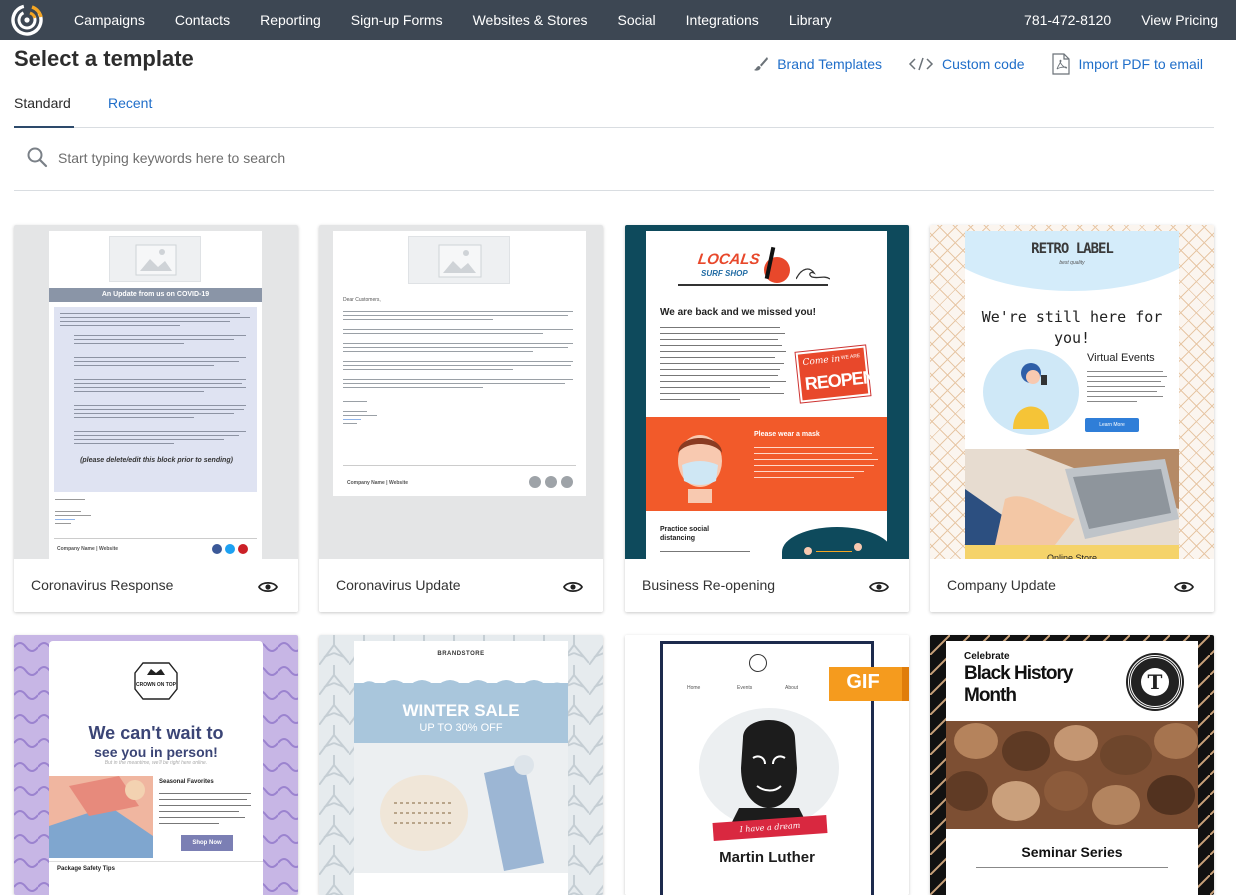 The height and width of the screenshot is (895, 1236). I want to click on preview-nav-home: Home, so click(694, 688).